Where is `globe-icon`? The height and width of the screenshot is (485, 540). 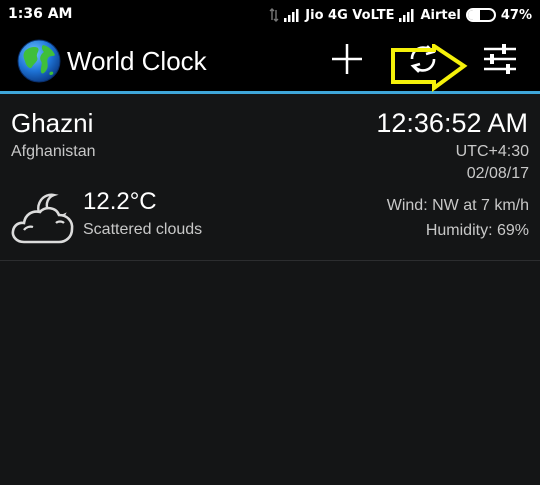 globe-icon is located at coordinates (39, 61).